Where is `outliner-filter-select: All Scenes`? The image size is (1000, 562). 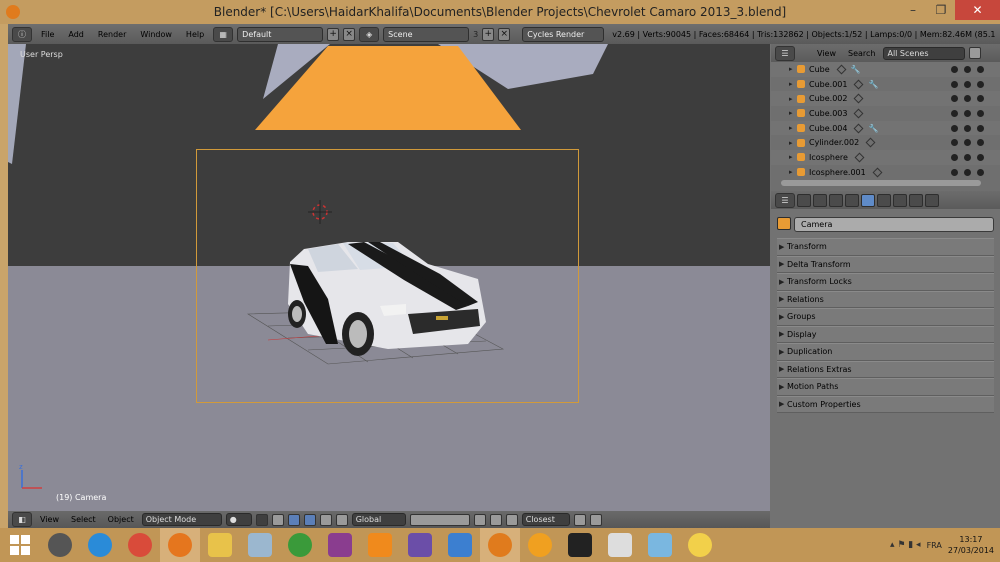
outliner-filter-select: All Scenes is located at coordinates (924, 53).